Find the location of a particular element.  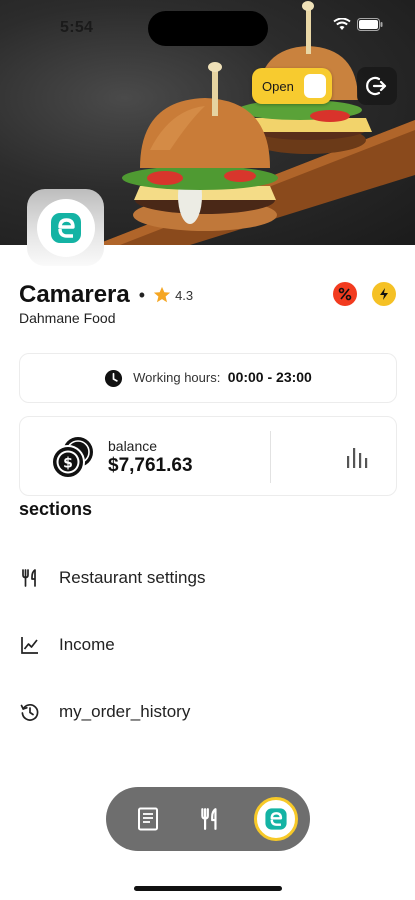

logo-circle is located at coordinates (65, 227).